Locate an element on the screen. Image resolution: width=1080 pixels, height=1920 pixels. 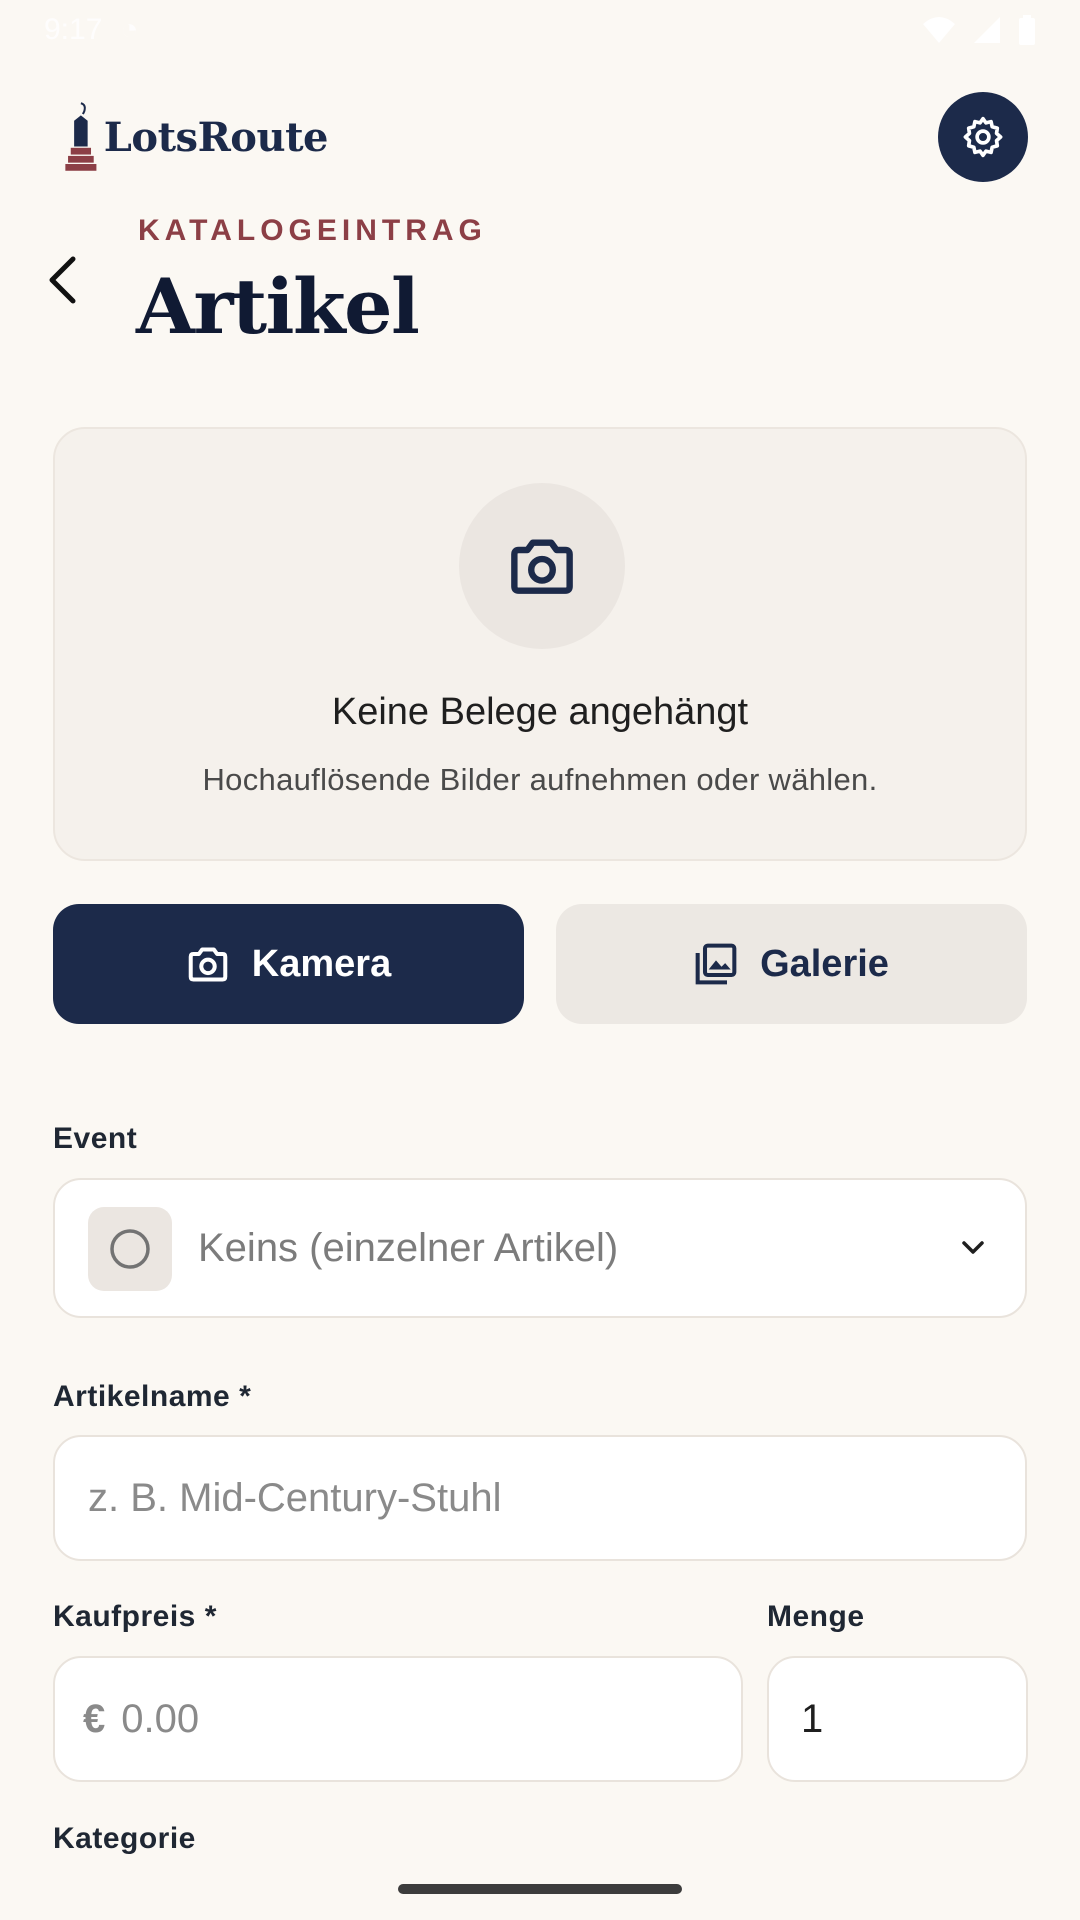
signal-icon is located at coordinates (987, 30).